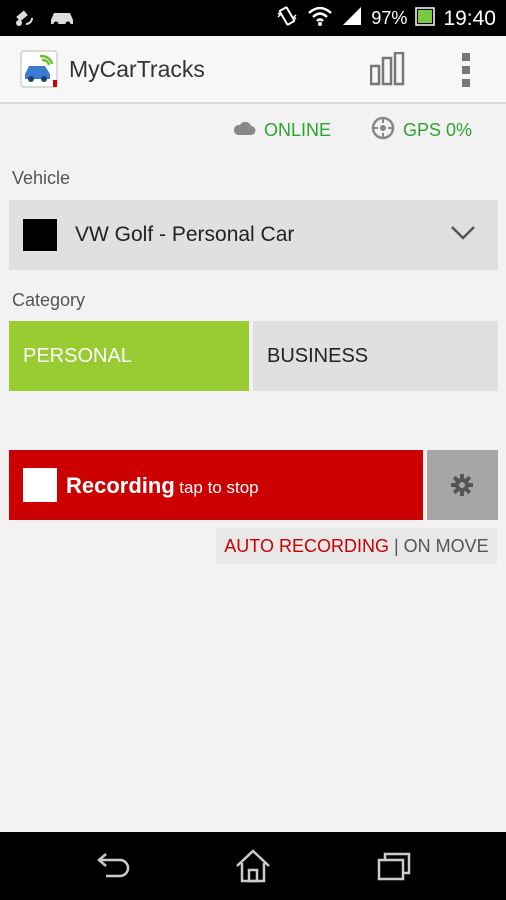 Image resolution: width=506 pixels, height=900 pixels. I want to click on app-logo-icon, so click(40, 69).